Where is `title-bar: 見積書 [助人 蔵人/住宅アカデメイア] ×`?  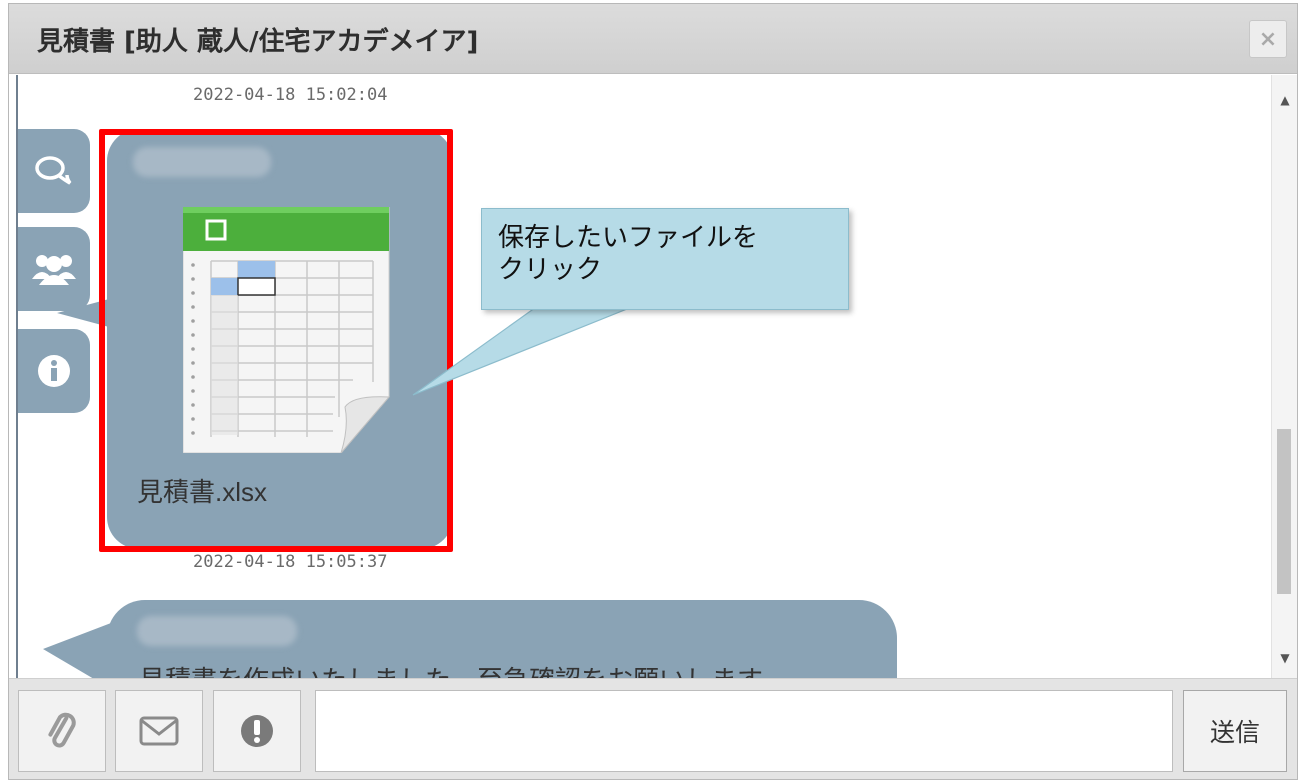
title-bar: 見積書 [助人 蔵人/住宅アカデメイア] × is located at coordinates (653, 39).